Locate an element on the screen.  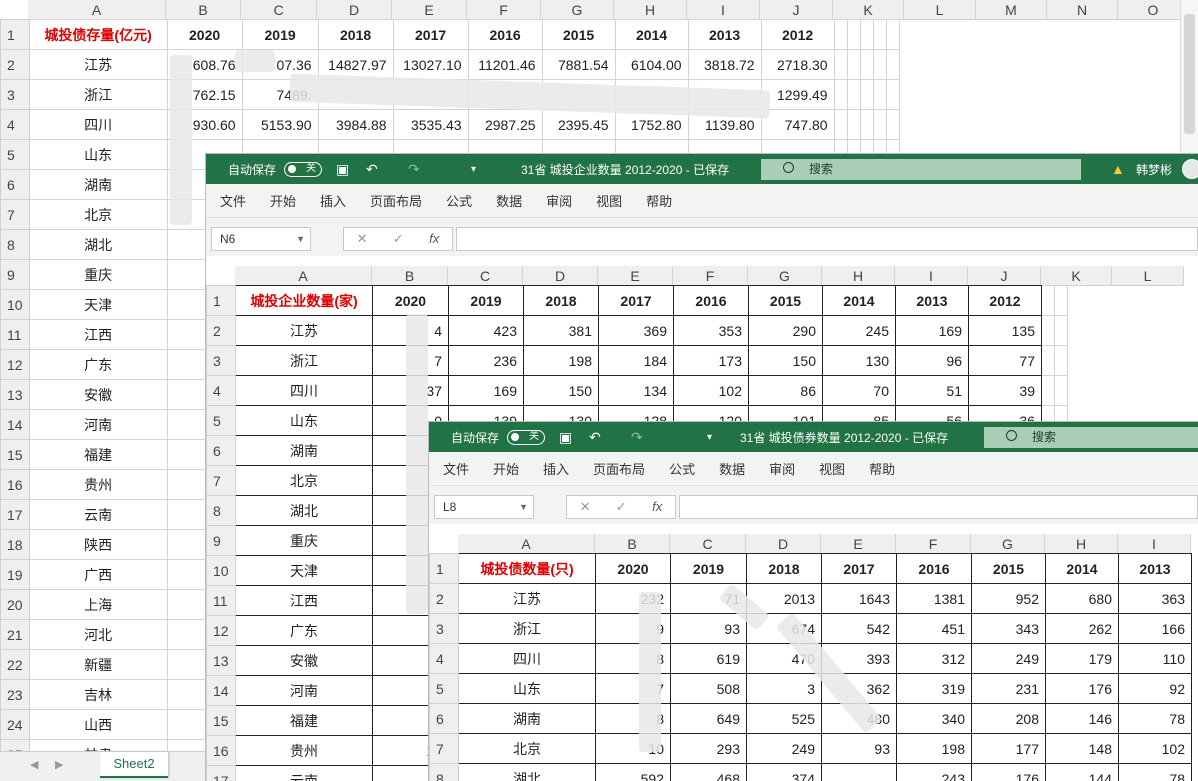
value-cell: 169 is located at coordinates (486, 390).